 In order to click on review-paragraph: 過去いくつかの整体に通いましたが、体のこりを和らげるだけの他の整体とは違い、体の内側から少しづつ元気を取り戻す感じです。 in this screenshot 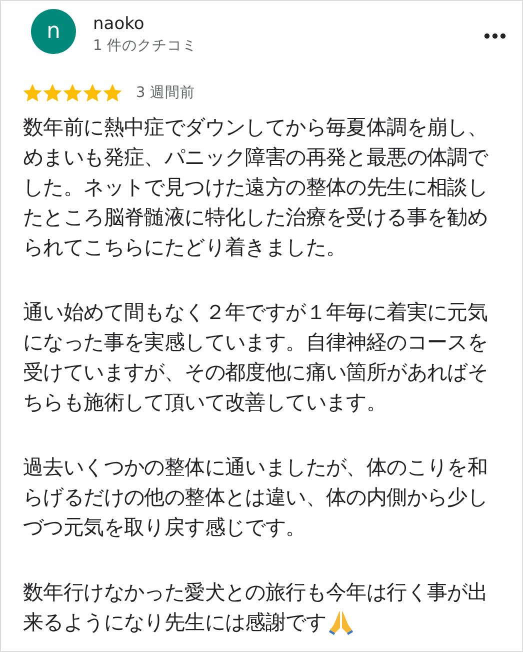, I will do `click(255, 497)`.